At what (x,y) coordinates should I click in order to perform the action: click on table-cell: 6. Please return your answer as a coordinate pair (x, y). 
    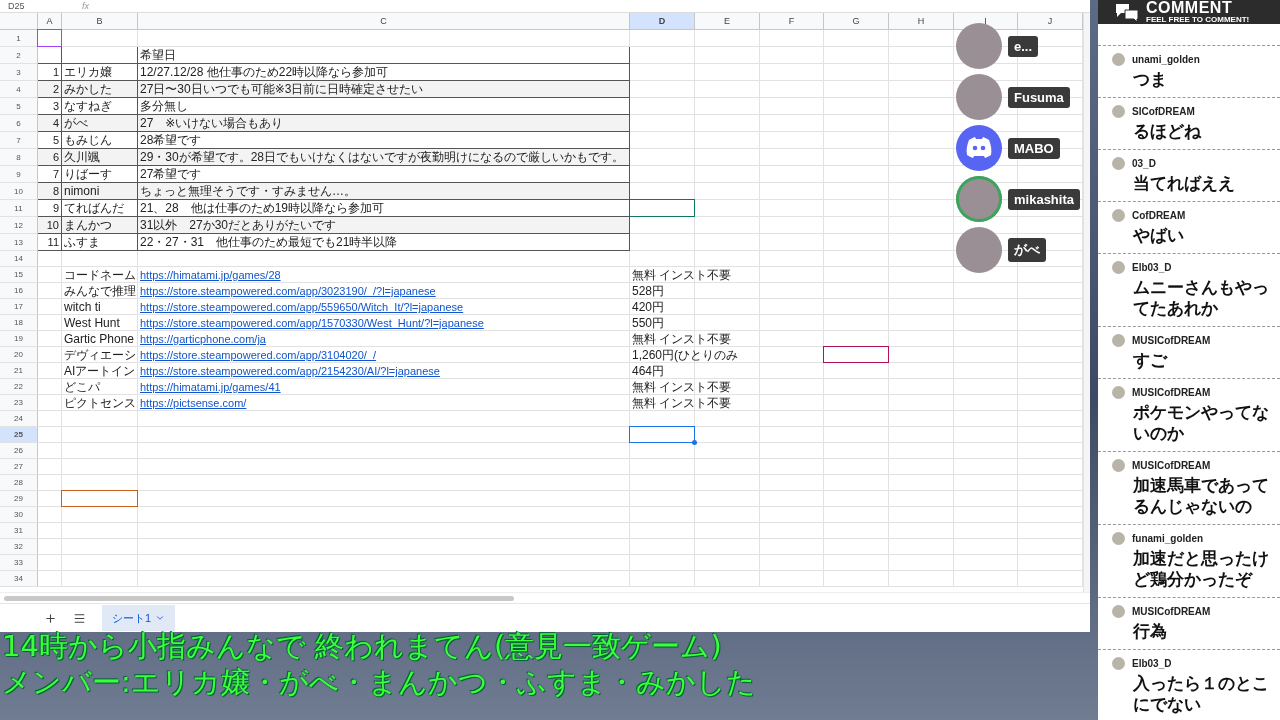
    Looking at the image, I should click on (50, 157).